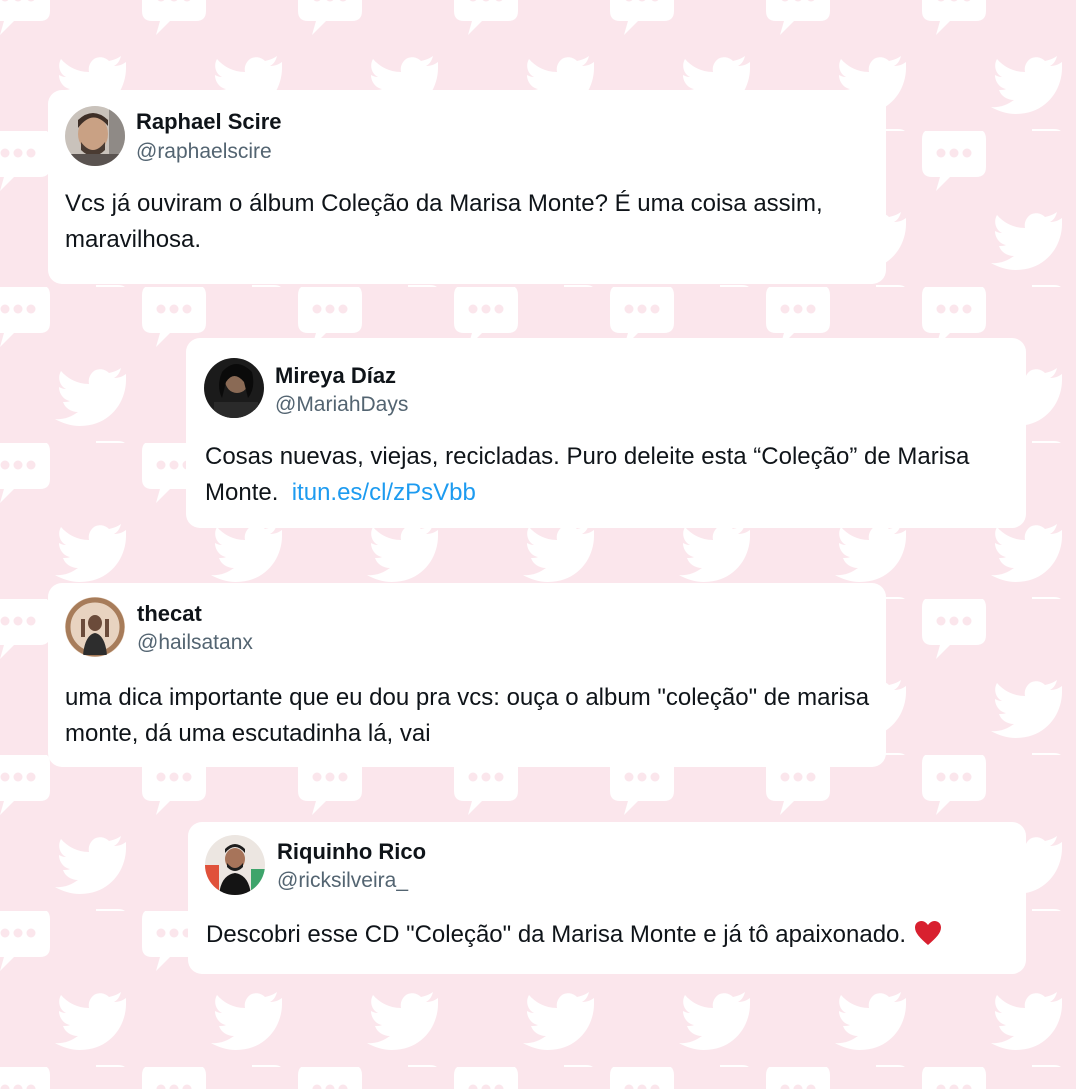  I want to click on heart-icon, so click(928, 933).